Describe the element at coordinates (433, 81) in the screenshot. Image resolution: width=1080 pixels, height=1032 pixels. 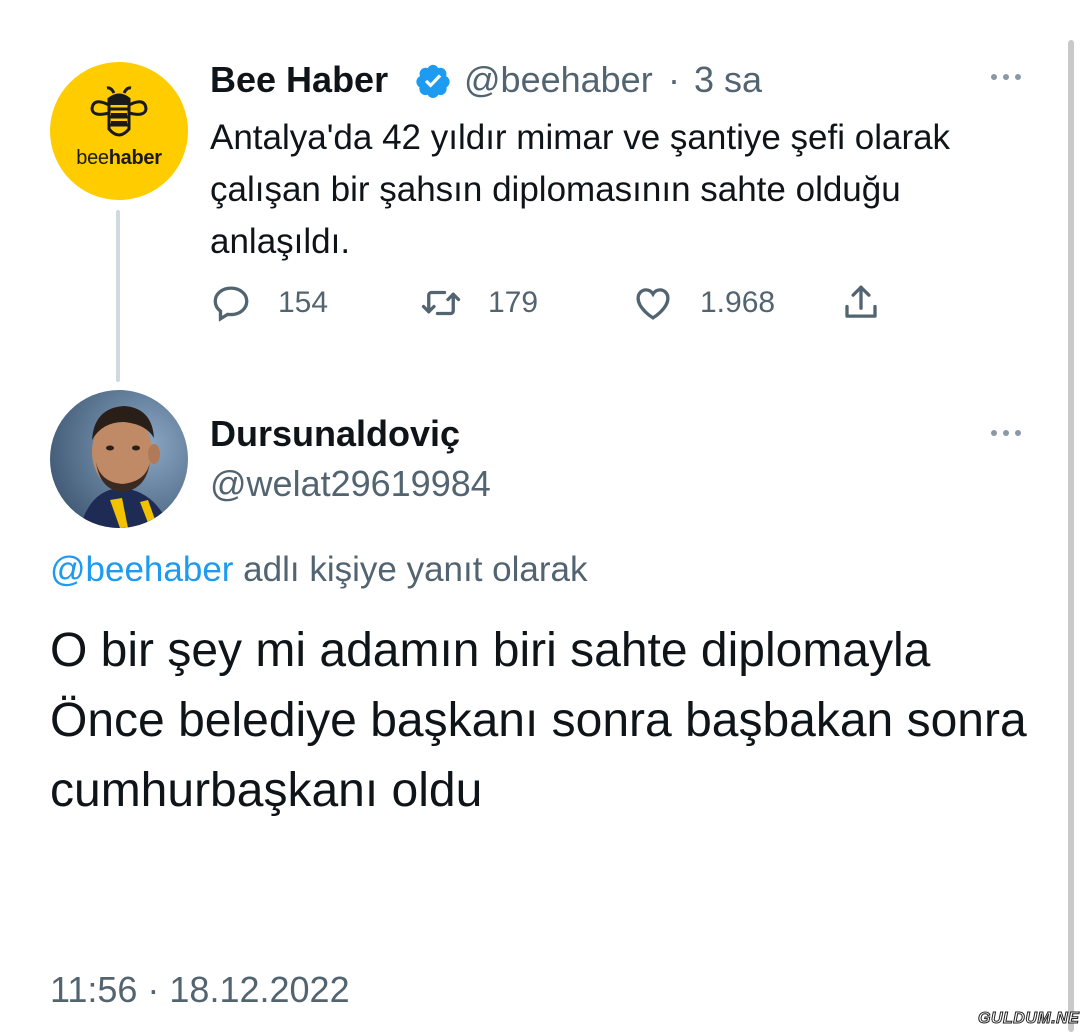
I see `verified-badge-icon` at that location.